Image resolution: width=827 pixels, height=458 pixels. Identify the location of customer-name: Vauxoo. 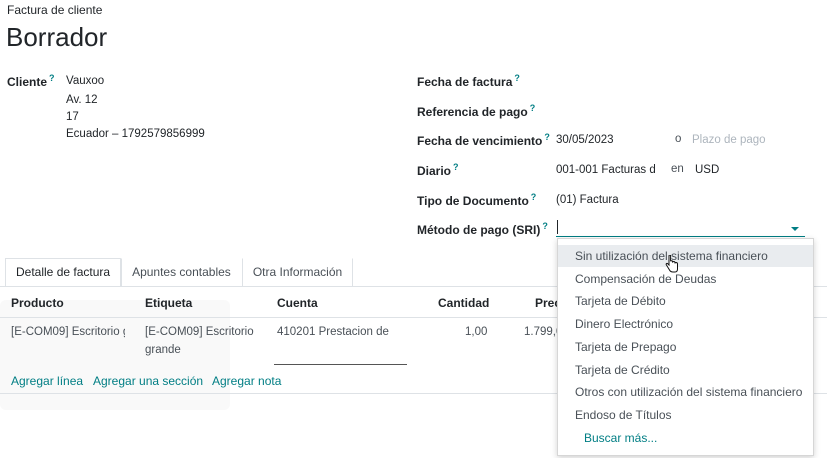
(85, 81).